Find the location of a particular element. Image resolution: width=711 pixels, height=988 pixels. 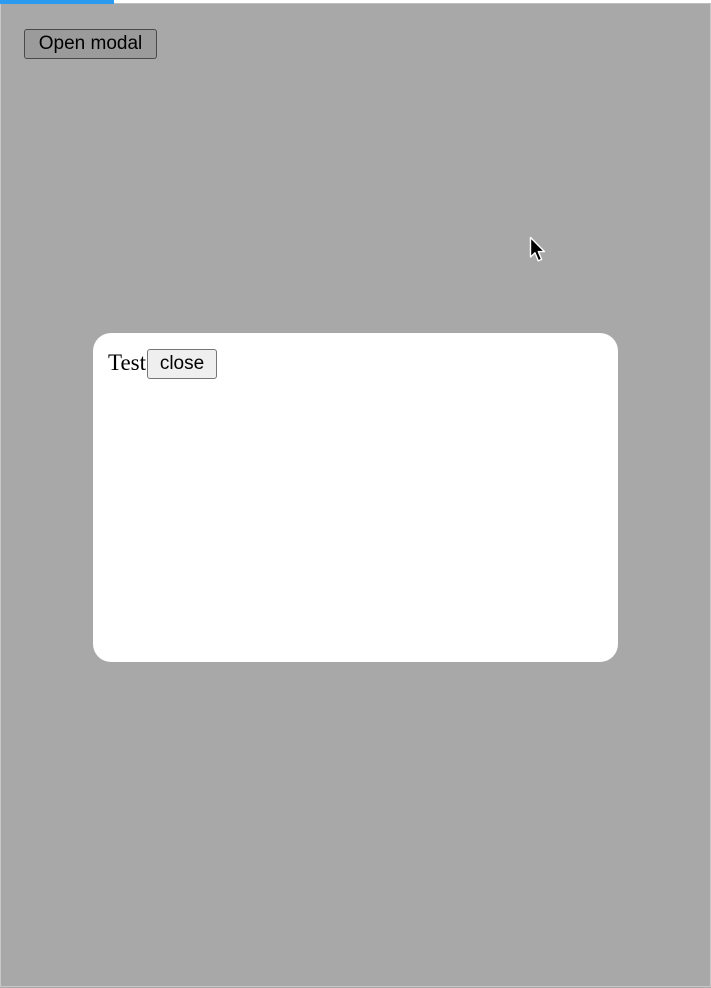

close-modal-button: close is located at coordinates (182, 364).